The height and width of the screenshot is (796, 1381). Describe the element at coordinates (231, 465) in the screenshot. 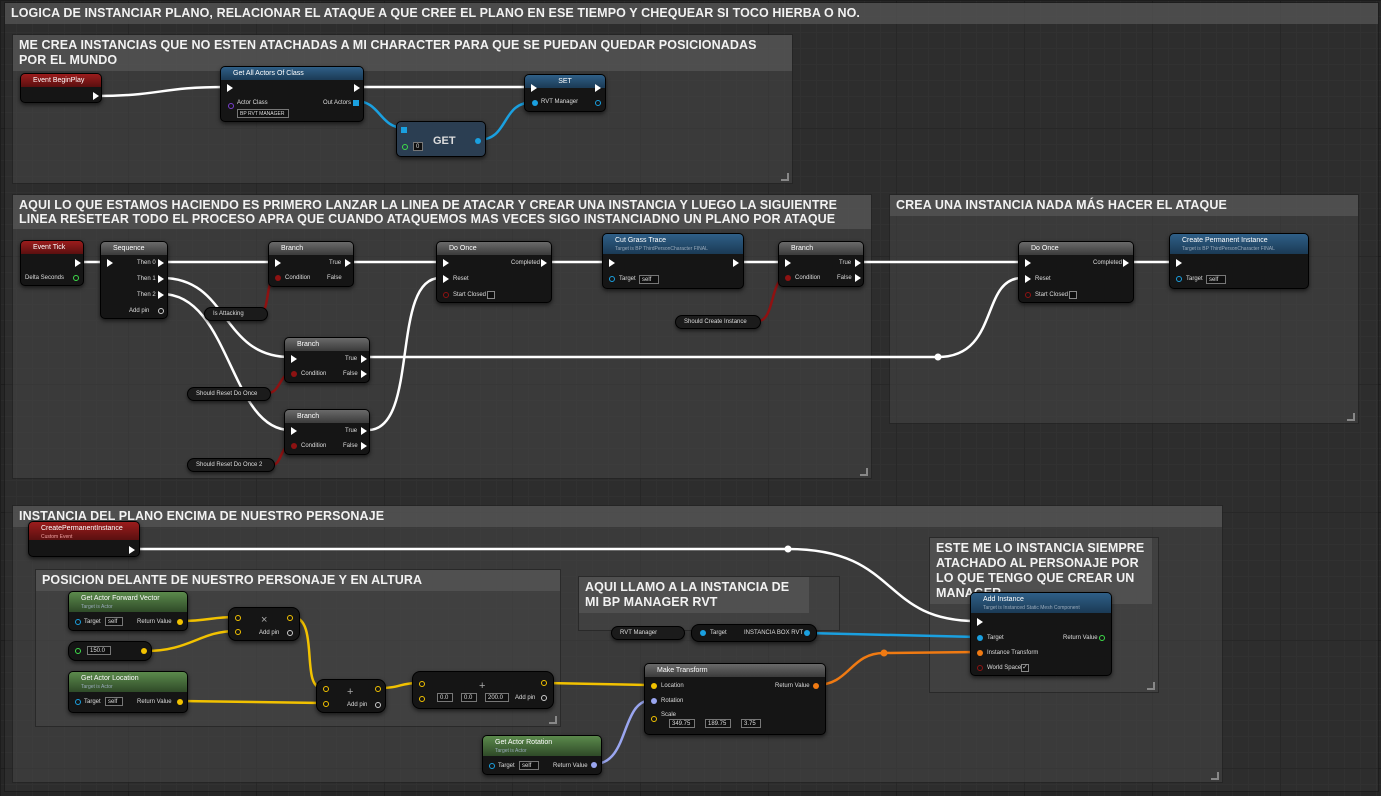

I see `should-reset-2-var: Should Reset Do Once 2` at that location.